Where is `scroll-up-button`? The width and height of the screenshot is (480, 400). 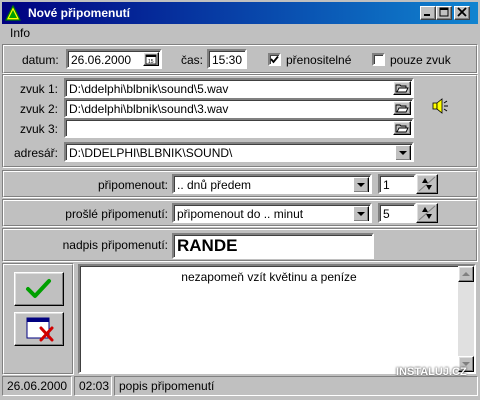
scroll-up-button is located at coordinates (466, 274).